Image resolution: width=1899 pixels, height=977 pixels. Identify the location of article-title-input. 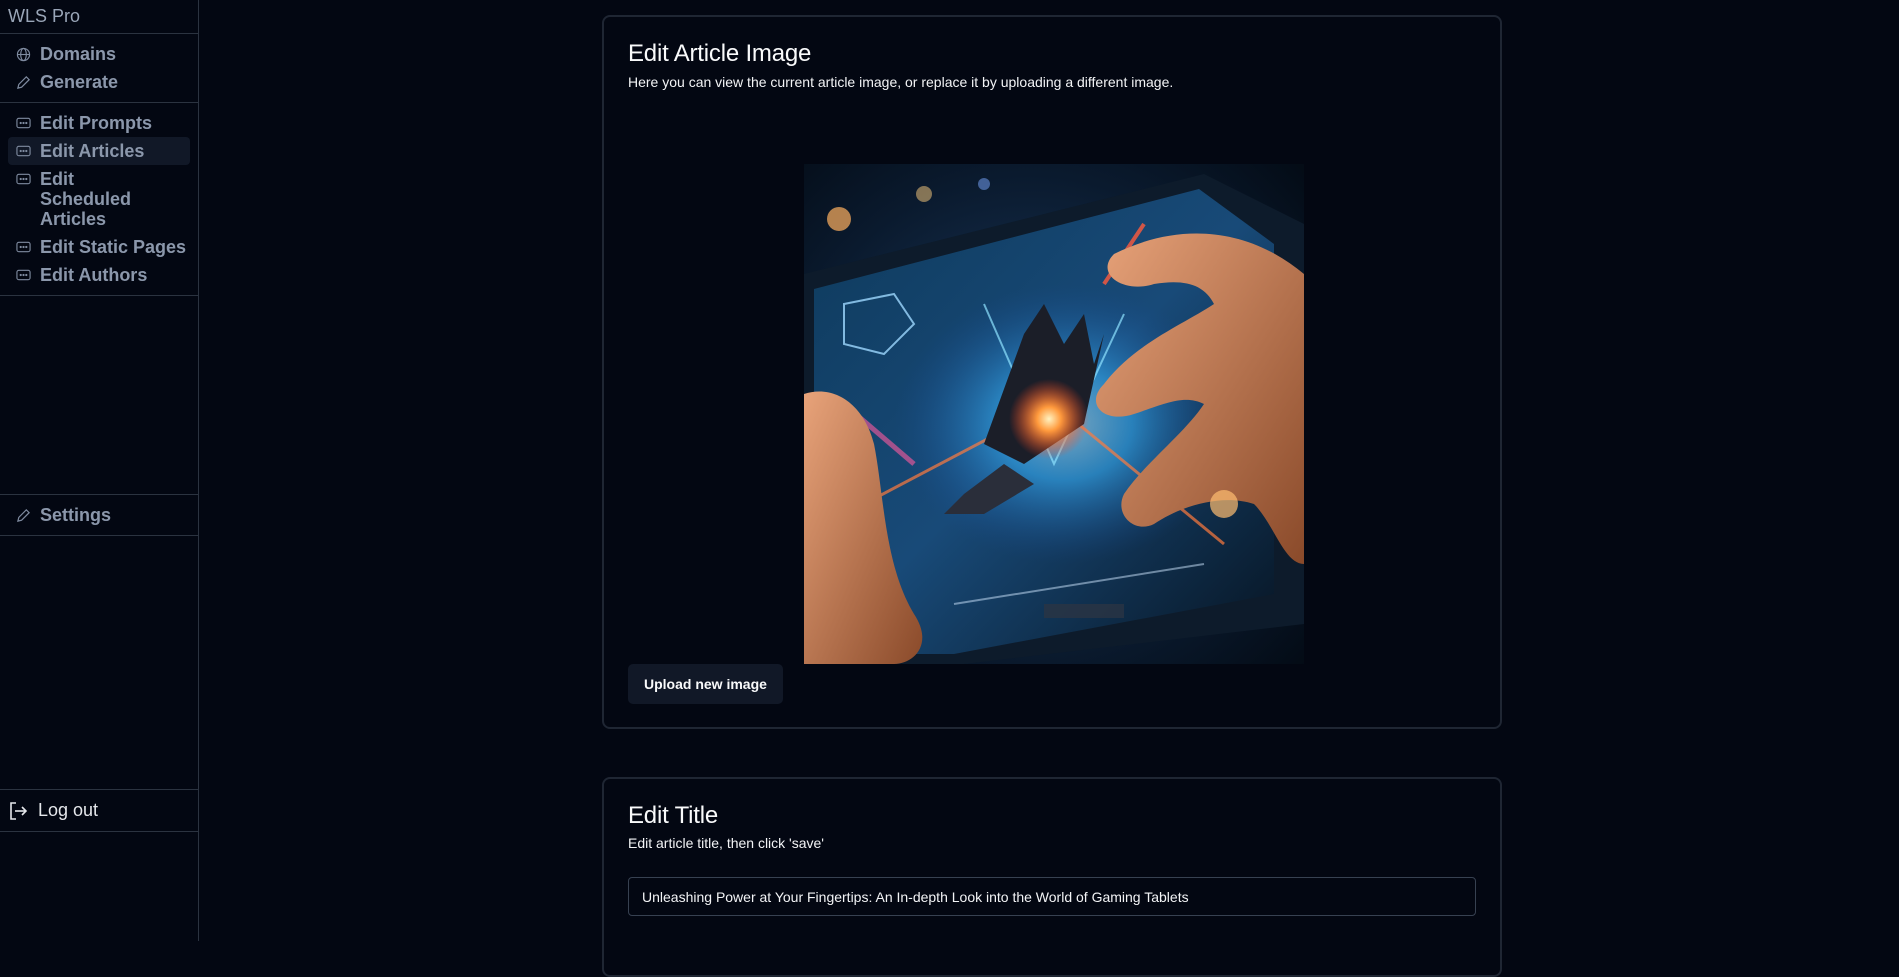
(1052, 896).